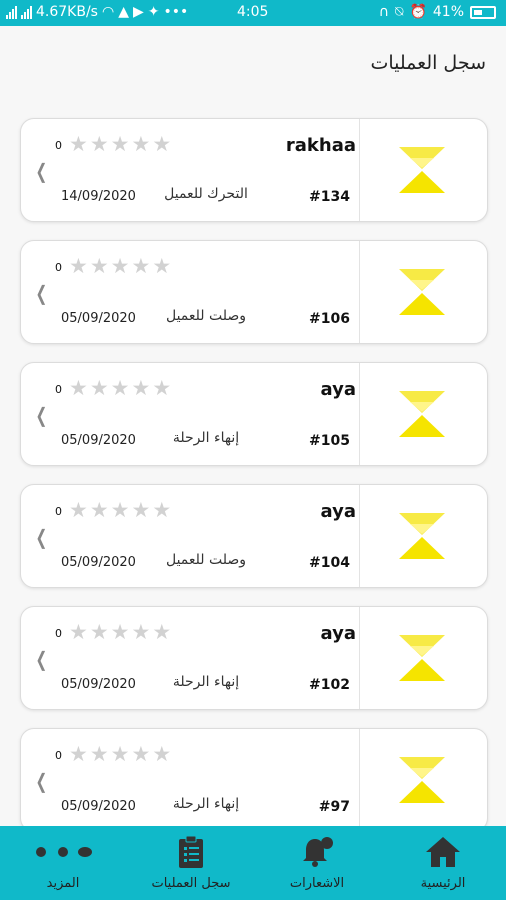 The height and width of the screenshot is (900, 506). I want to click on signal-icon, so click(11, 12).